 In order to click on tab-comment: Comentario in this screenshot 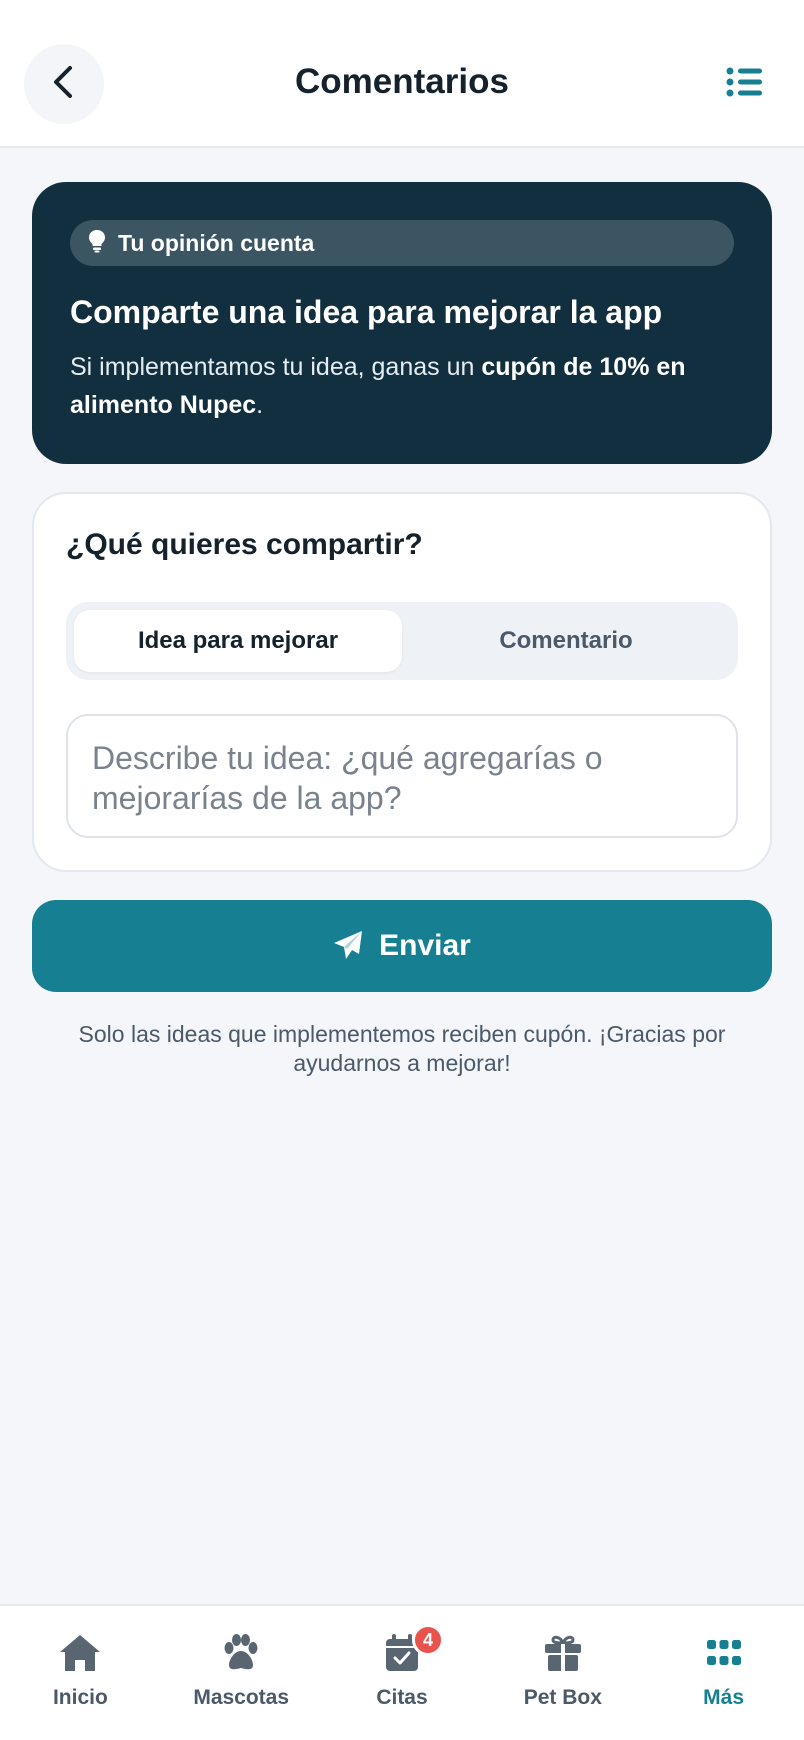, I will do `click(566, 641)`.